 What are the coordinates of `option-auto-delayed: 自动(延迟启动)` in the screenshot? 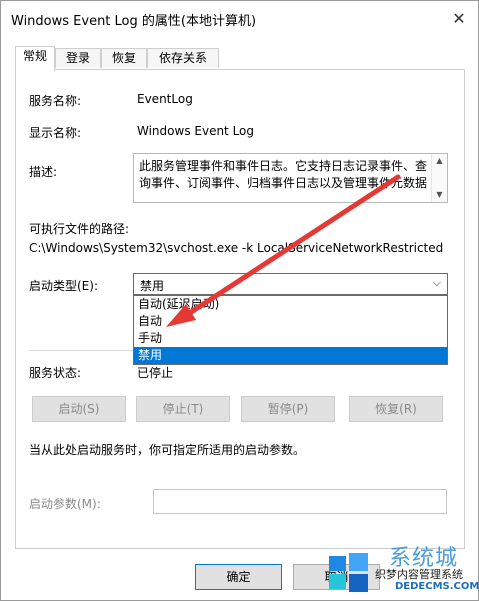 It's located at (290, 304).